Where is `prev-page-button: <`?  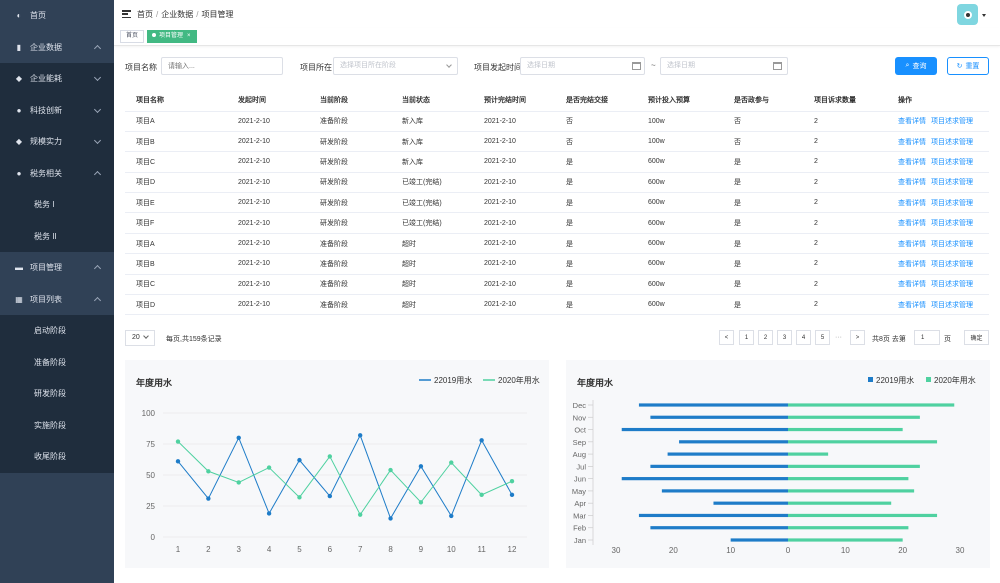 prev-page-button: < is located at coordinates (726, 337).